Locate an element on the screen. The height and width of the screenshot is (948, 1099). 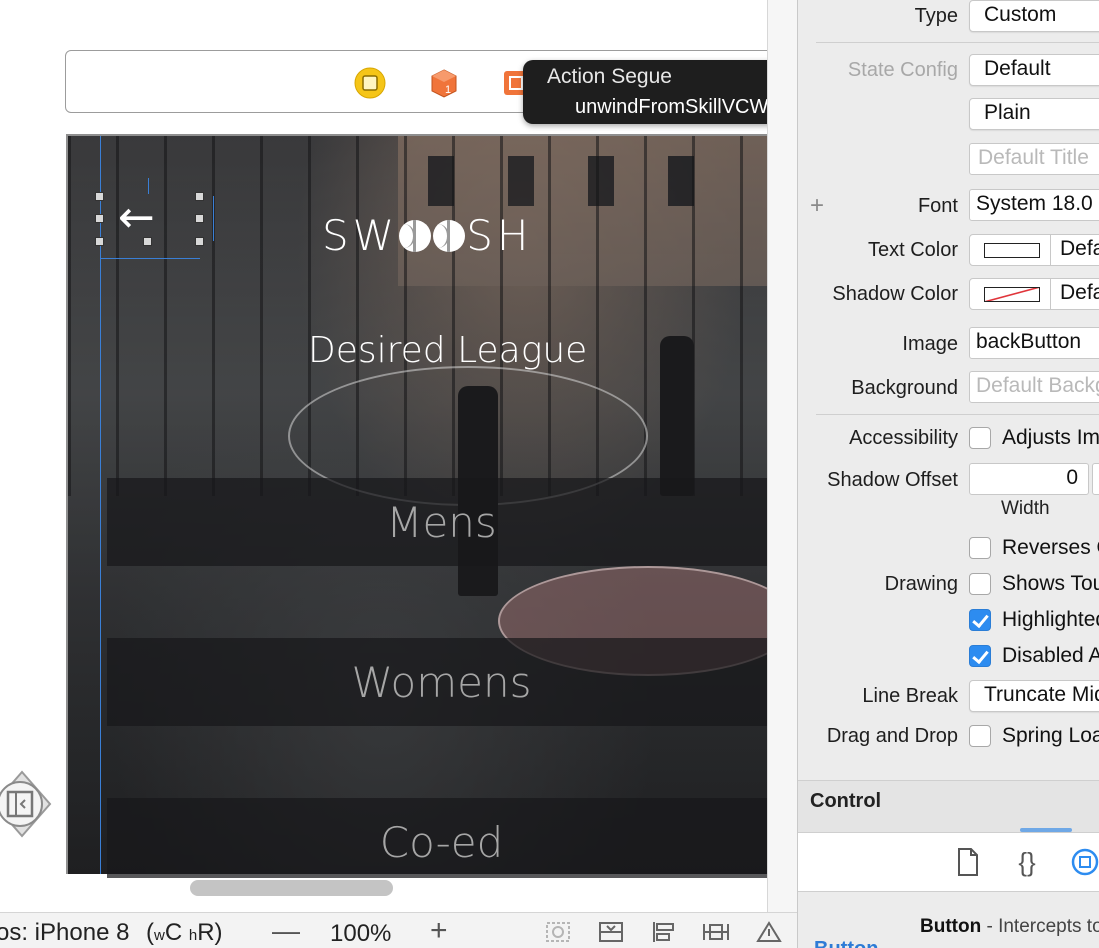
back-arrow-icon: ← is located at coordinates (136, 217).